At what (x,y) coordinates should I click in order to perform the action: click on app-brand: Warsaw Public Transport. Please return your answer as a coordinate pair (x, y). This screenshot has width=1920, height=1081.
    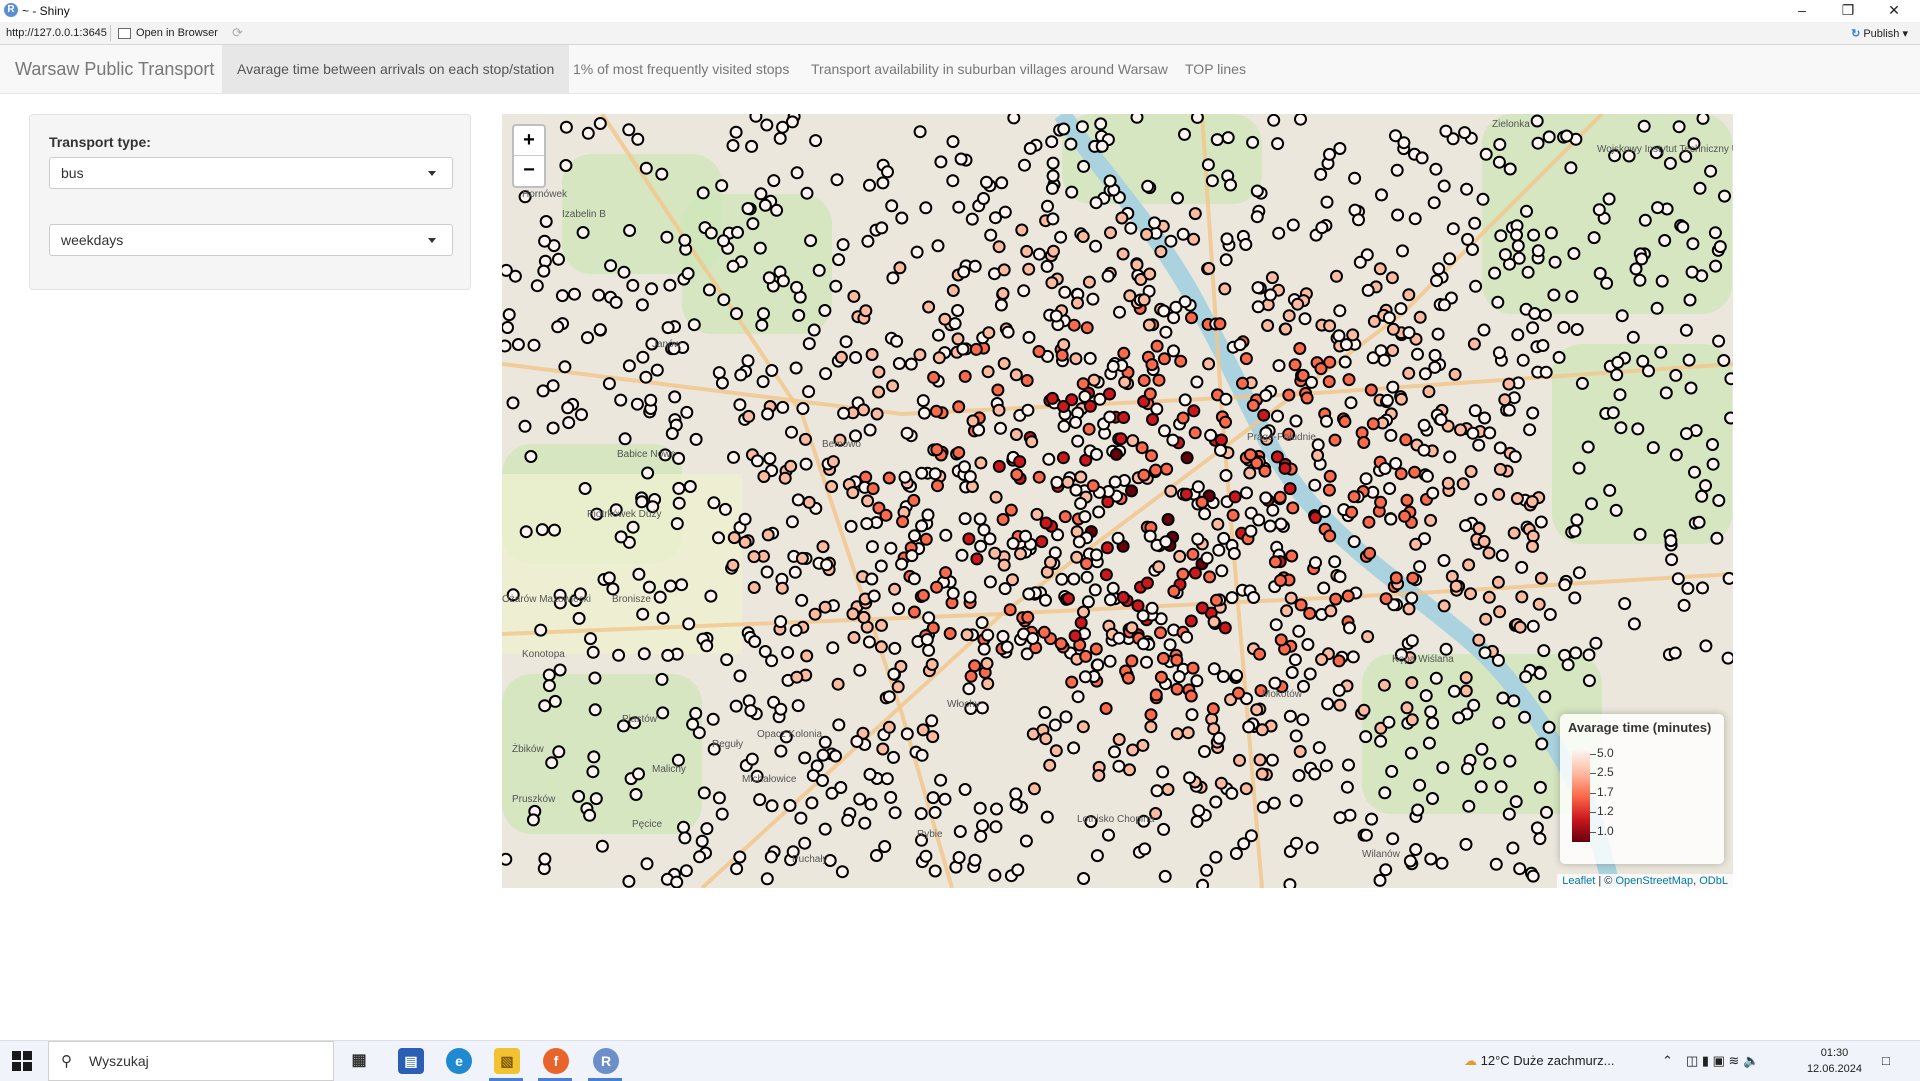
    Looking at the image, I should click on (114, 69).